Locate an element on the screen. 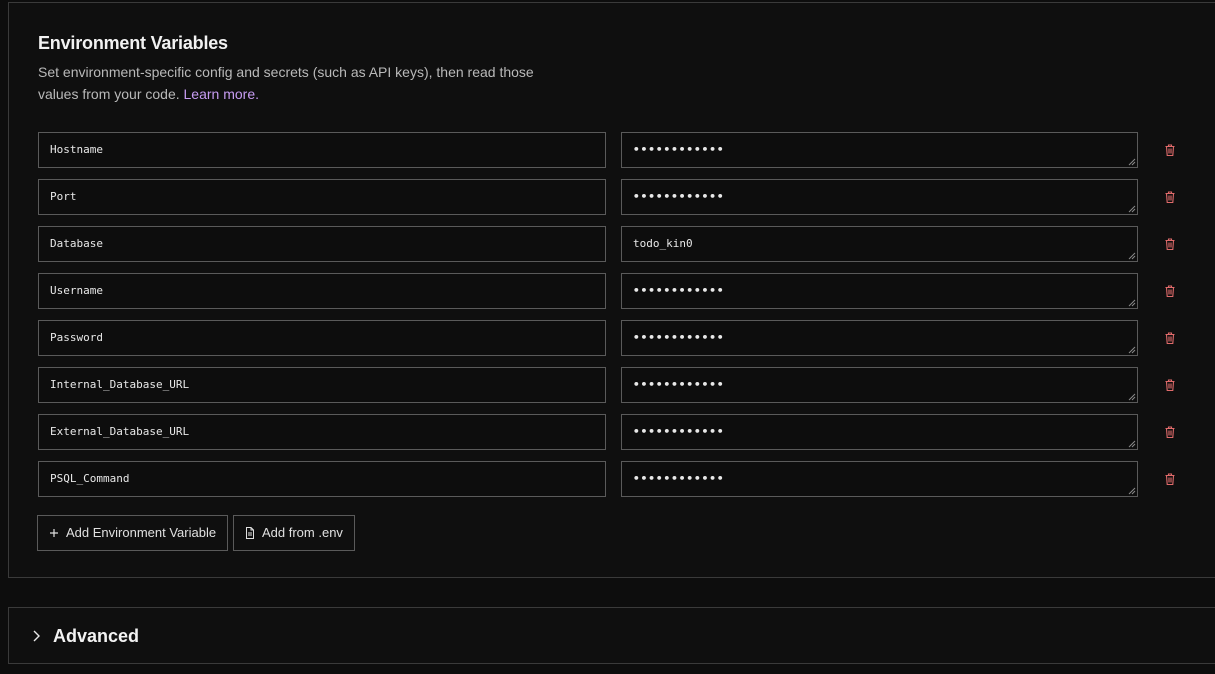 The width and height of the screenshot is (1215, 674). chevron-right-icon is located at coordinates (36, 636).